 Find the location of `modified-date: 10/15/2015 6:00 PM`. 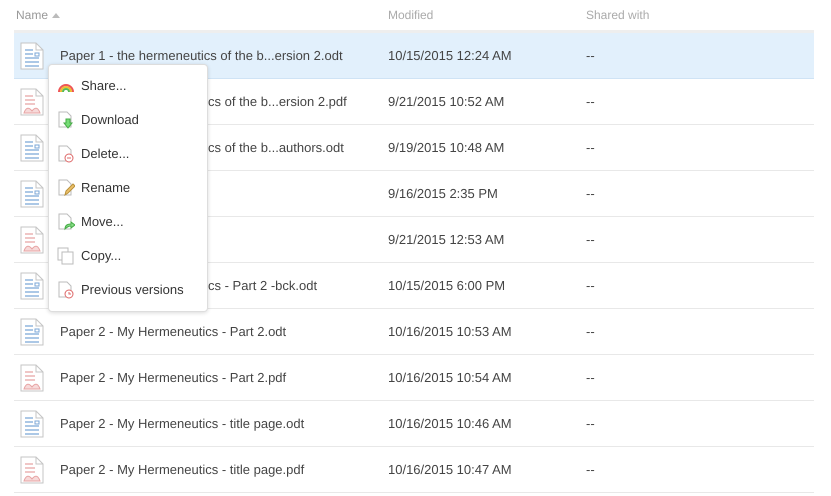

modified-date: 10/15/2015 6:00 PM is located at coordinates (447, 285).